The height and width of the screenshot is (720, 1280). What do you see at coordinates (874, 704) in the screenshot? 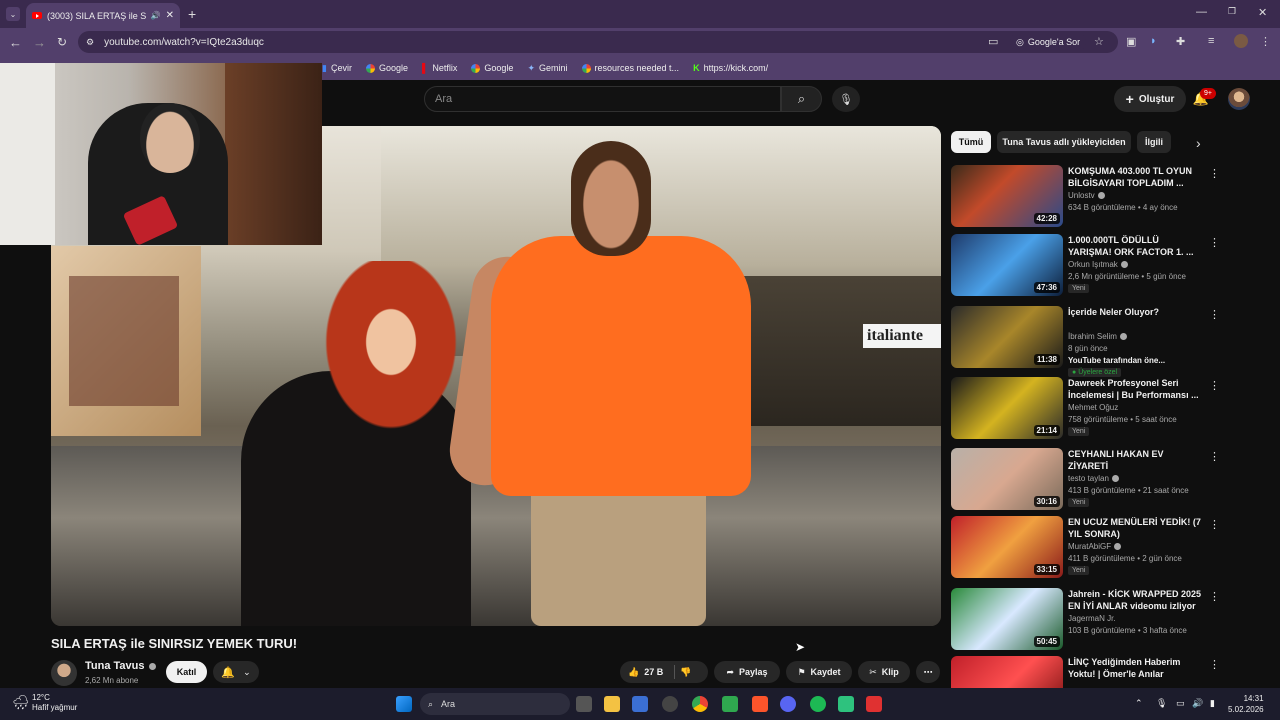
I see `app-icon-red` at bounding box center [874, 704].